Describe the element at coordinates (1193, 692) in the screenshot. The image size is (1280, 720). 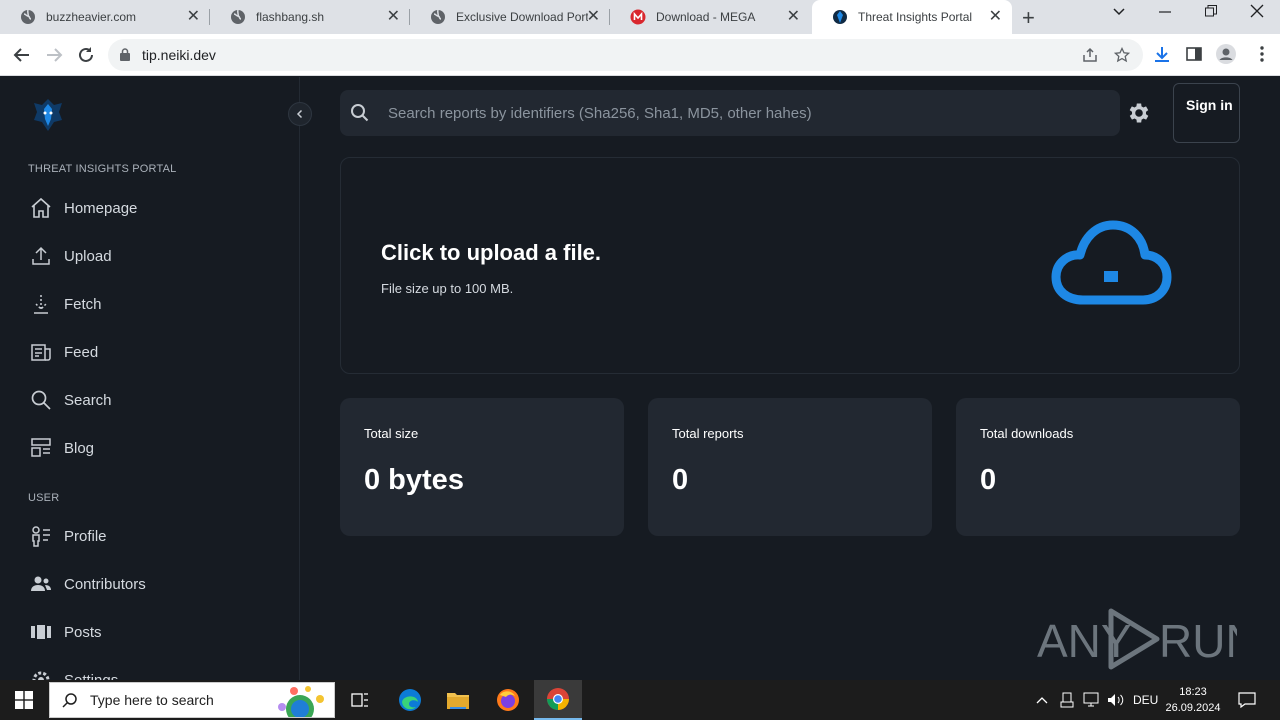
I see `clock-time: 18:23` at that location.